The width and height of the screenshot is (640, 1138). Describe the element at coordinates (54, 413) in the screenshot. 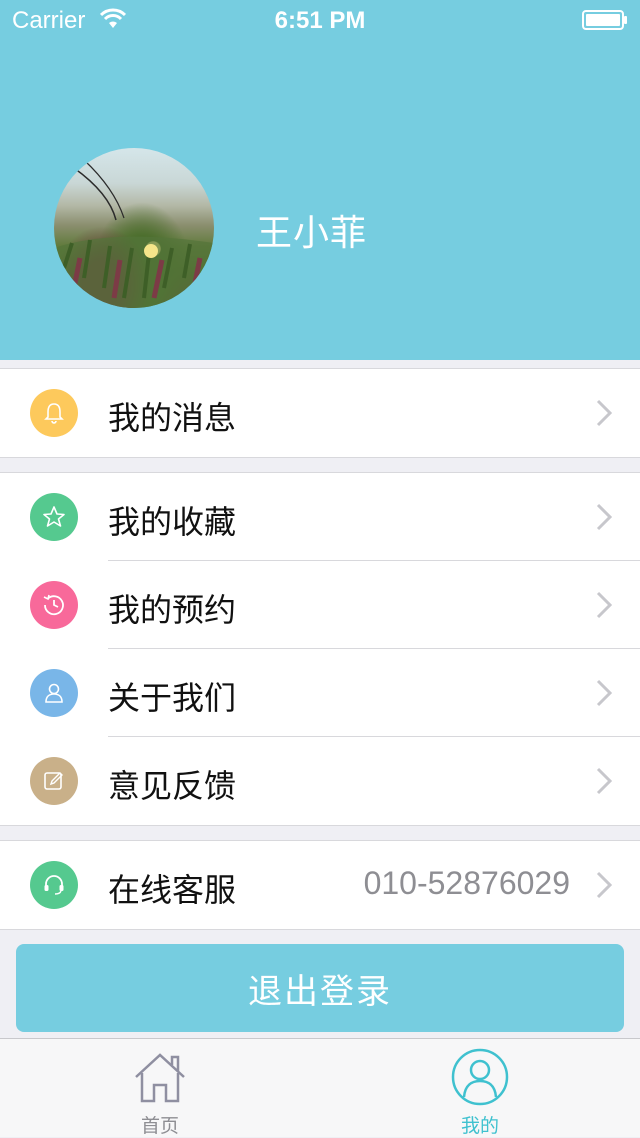

I see `bell-icon` at that location.